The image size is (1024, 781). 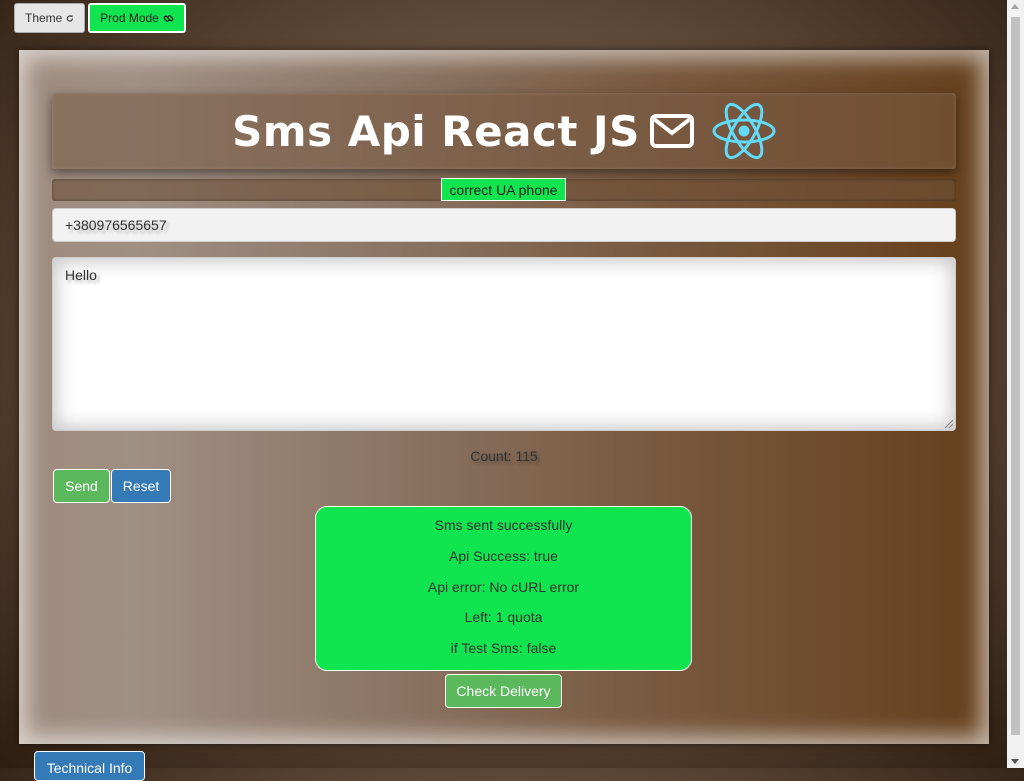 What do you see at coordinates (1015, 6) in the screenshot?
I see `scroll-up-icon` at bounding box center [1015, 6].